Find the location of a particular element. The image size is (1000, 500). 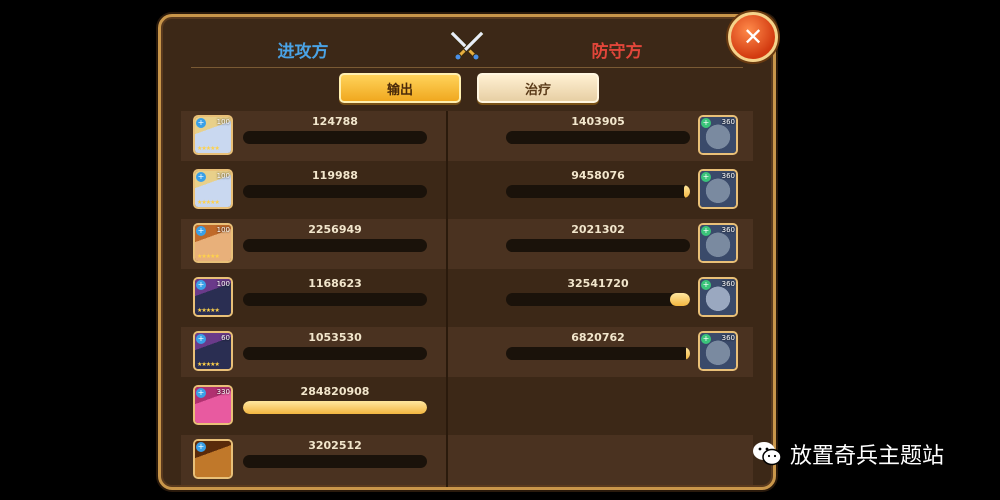

close-button: ✕ is located at coordinates (753, 37).